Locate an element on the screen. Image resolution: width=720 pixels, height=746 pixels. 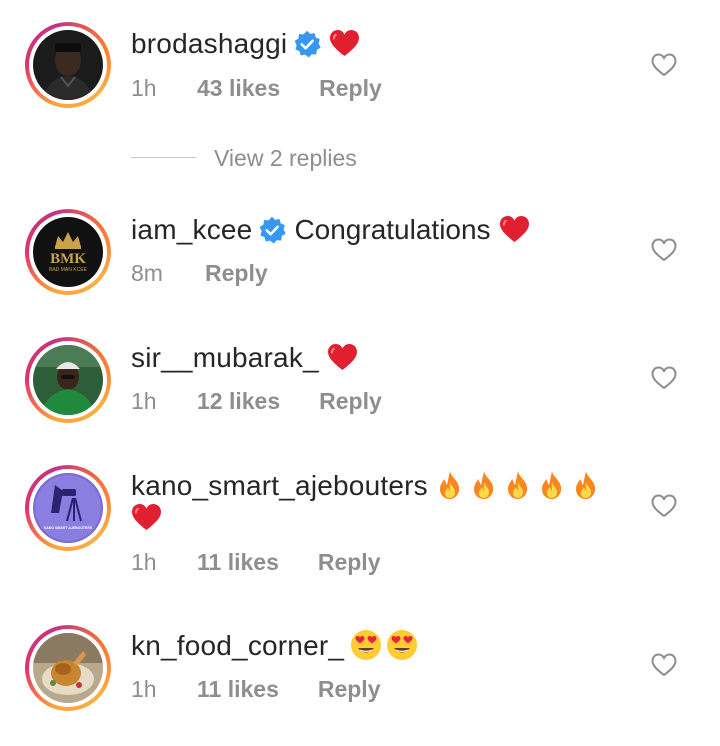
likes-count: 12 likes is located at coordinates (238, 401).